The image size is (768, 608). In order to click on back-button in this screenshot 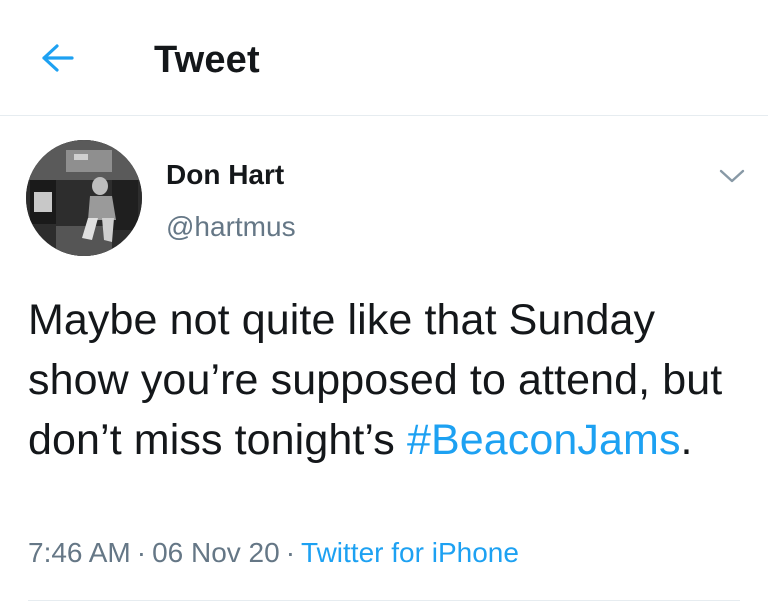, I will do `click(58, 58)`.